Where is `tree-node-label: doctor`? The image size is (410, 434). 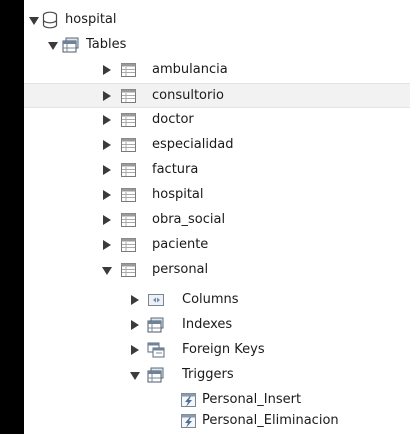
tree-node-label: doctor is located at coordinates (173, 119).